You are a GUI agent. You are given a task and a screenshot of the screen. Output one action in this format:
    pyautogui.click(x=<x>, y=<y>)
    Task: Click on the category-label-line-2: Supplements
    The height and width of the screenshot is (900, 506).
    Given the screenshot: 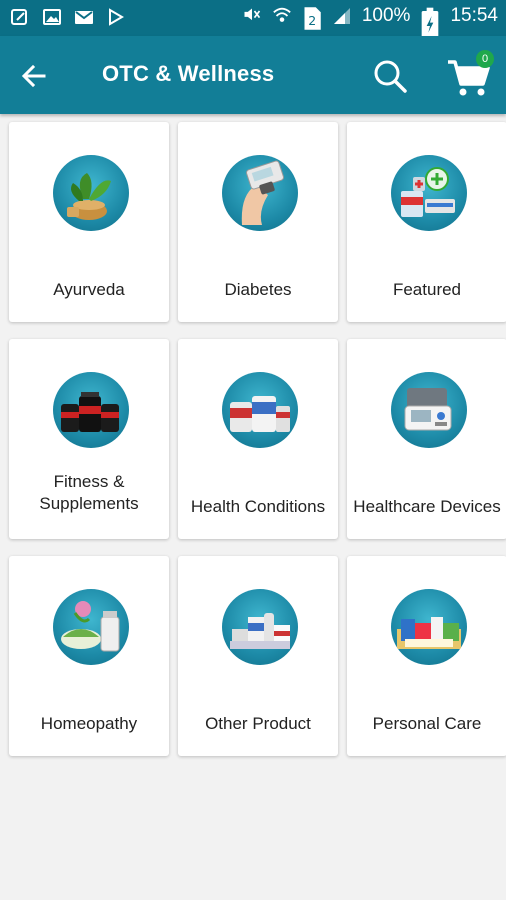 What is the action you would take?
    pyautogui.click(x=89, y=503)
    